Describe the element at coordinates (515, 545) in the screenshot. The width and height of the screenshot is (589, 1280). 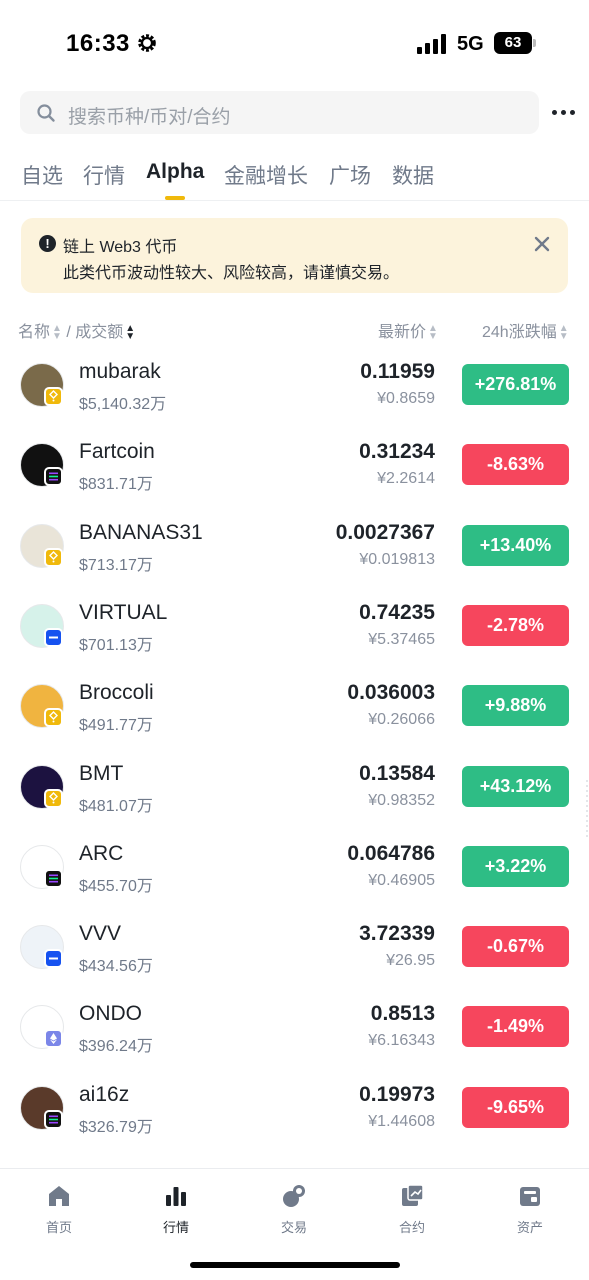
I see `change-badge: +13.40%` at that location.